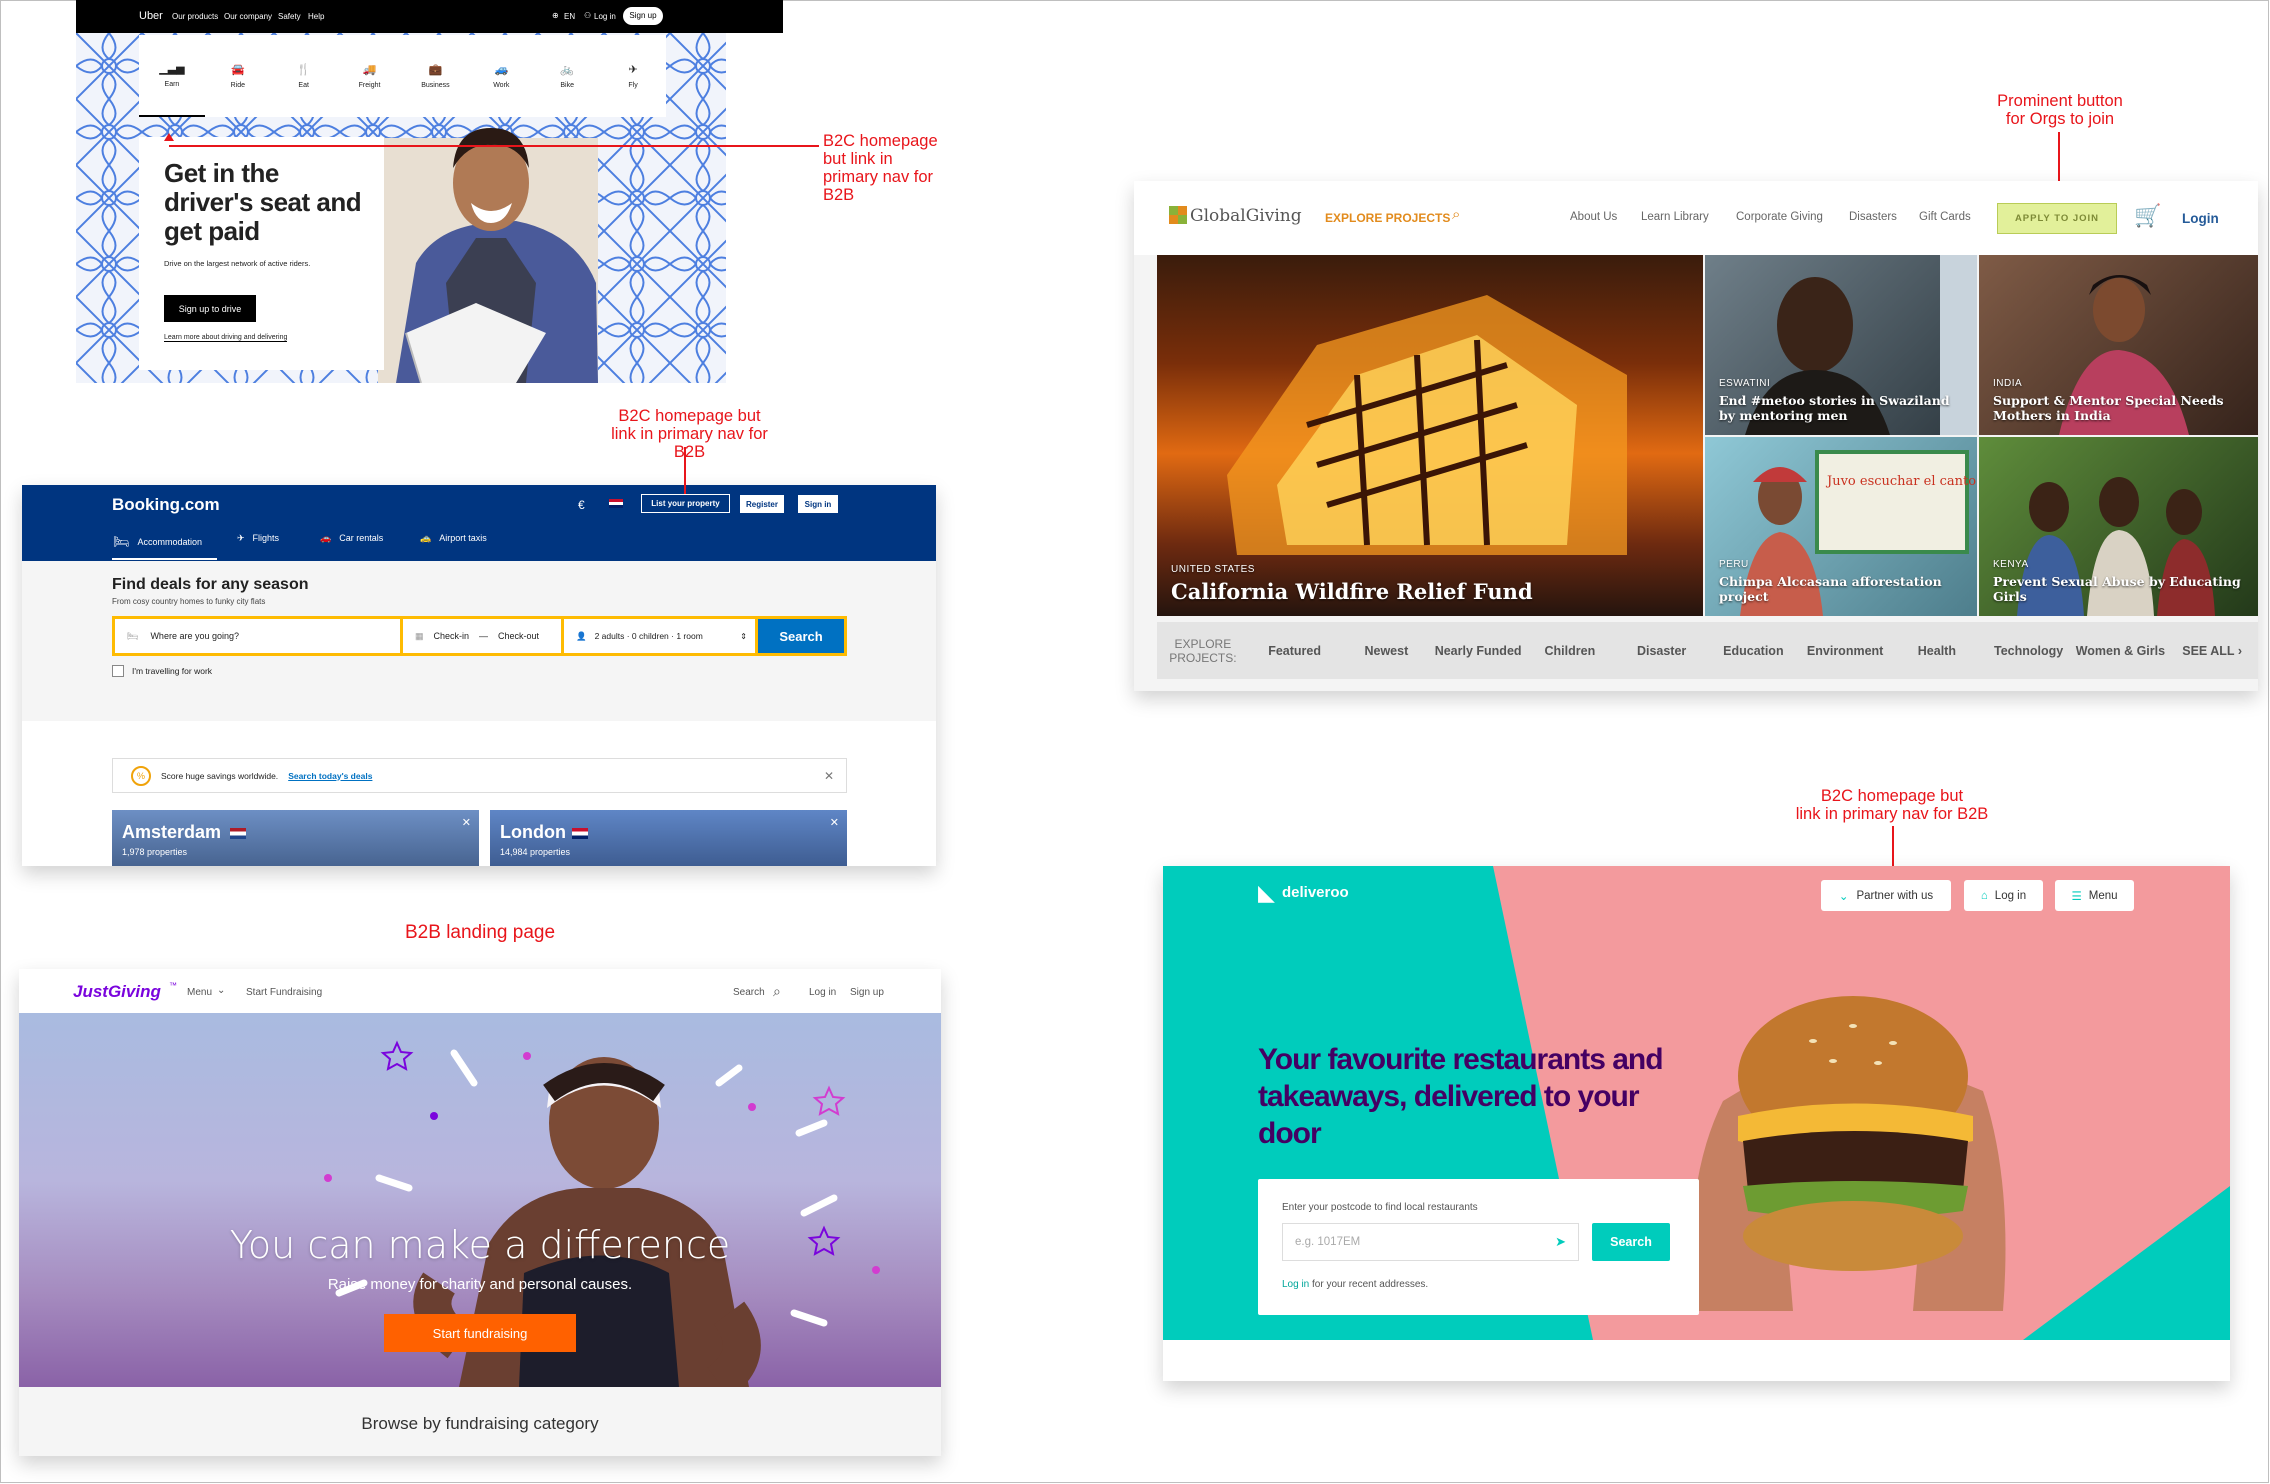 The width and height of the screenshot is (2270, 1484). What do you see at coordinates (369, 70) in the screenshot?
I see `truck-icon: 🚚` at bounding box center [369, 70].